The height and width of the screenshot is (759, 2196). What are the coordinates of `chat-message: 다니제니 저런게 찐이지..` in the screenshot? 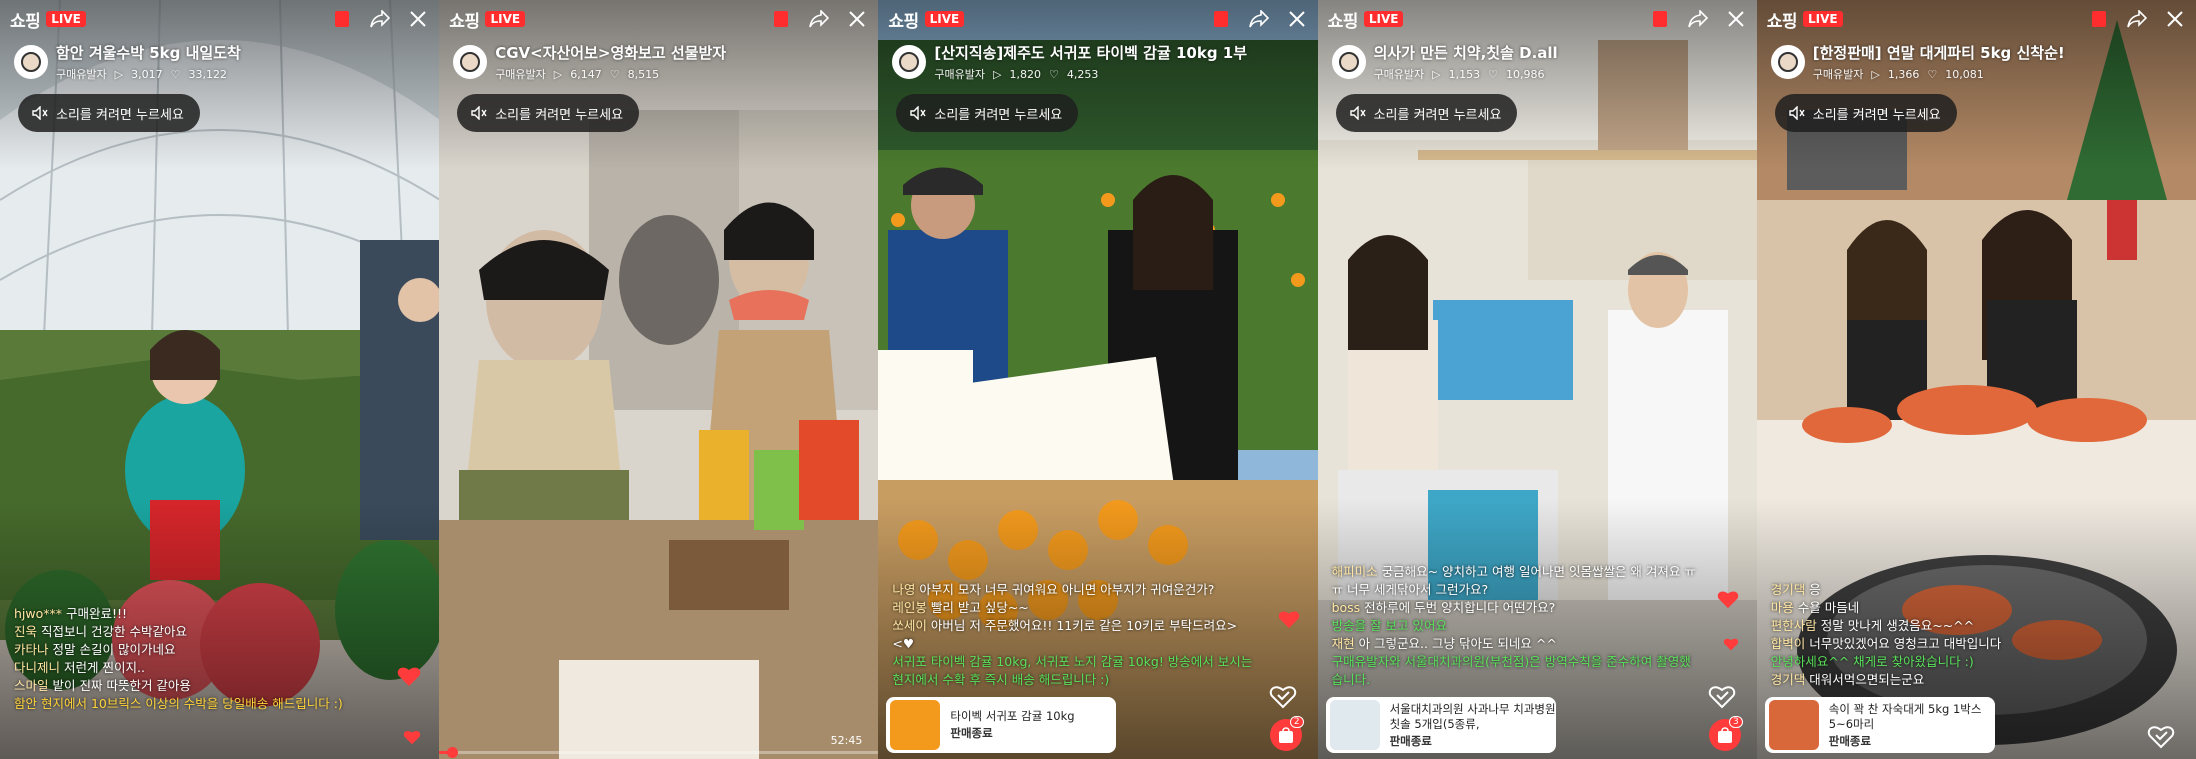 It's located at (196, 668).